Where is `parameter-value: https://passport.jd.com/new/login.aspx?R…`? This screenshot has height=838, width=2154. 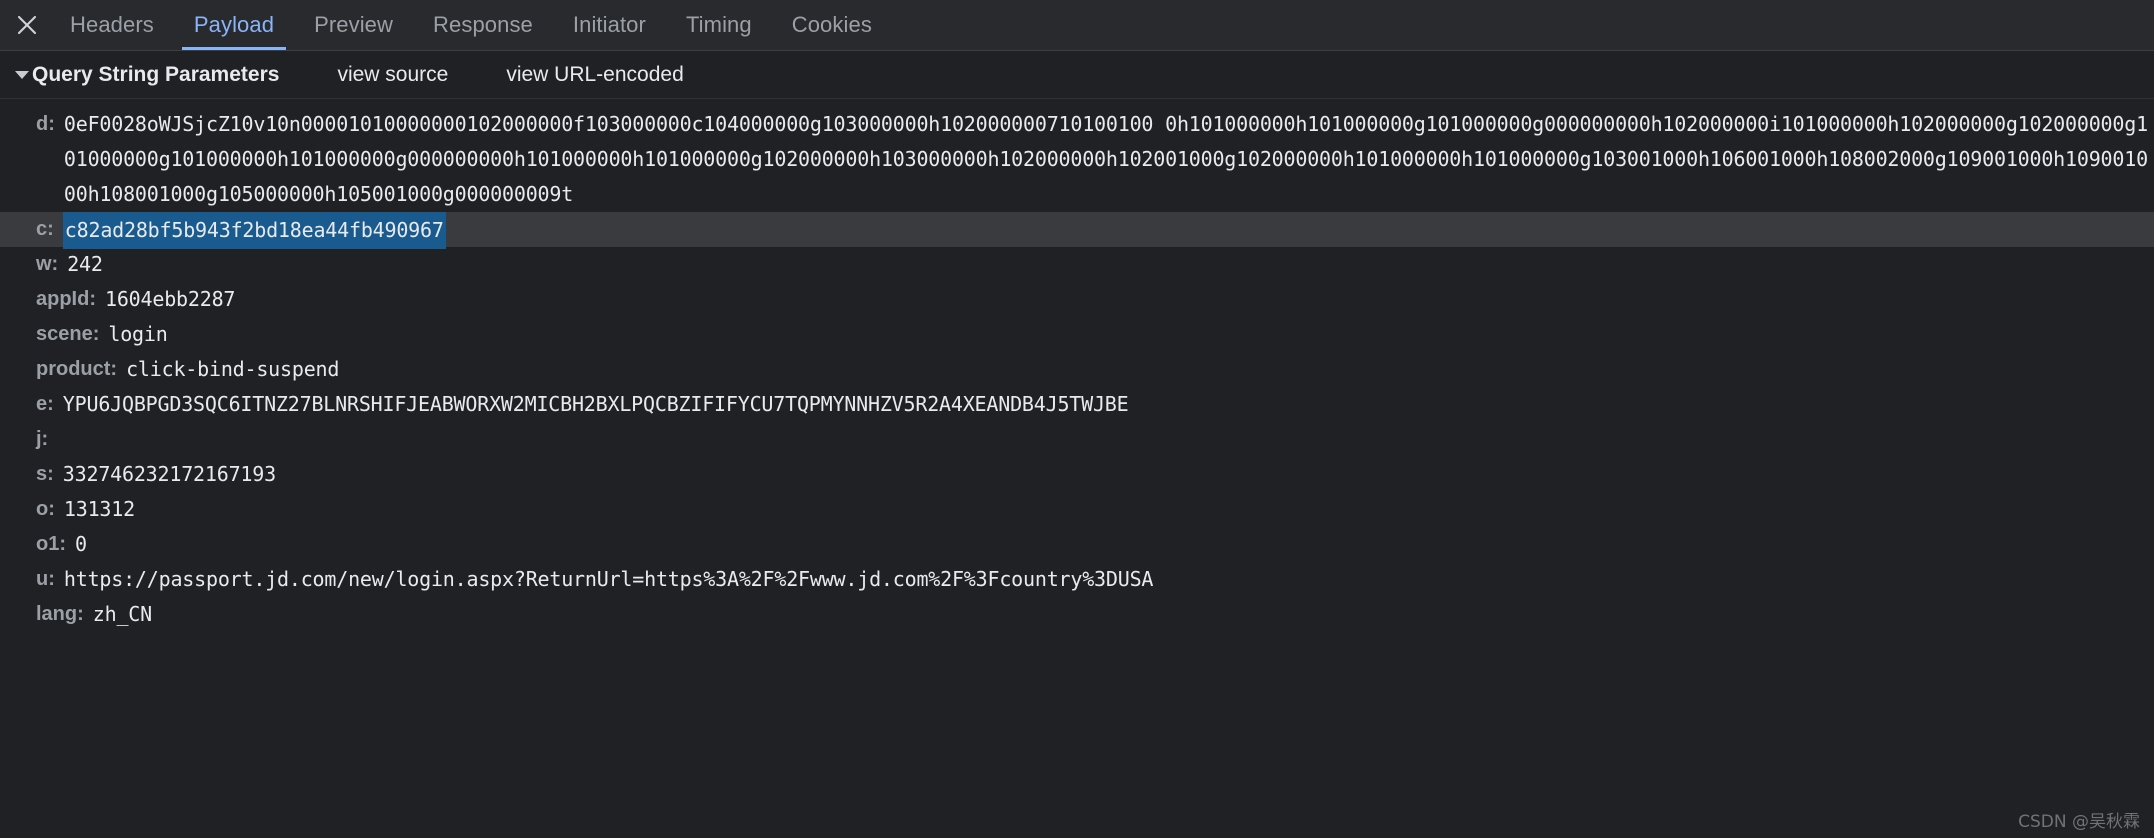
parameter-value: https://passport.jd.com/new/login.aspx?R… is located at coordinates (1109, 579).